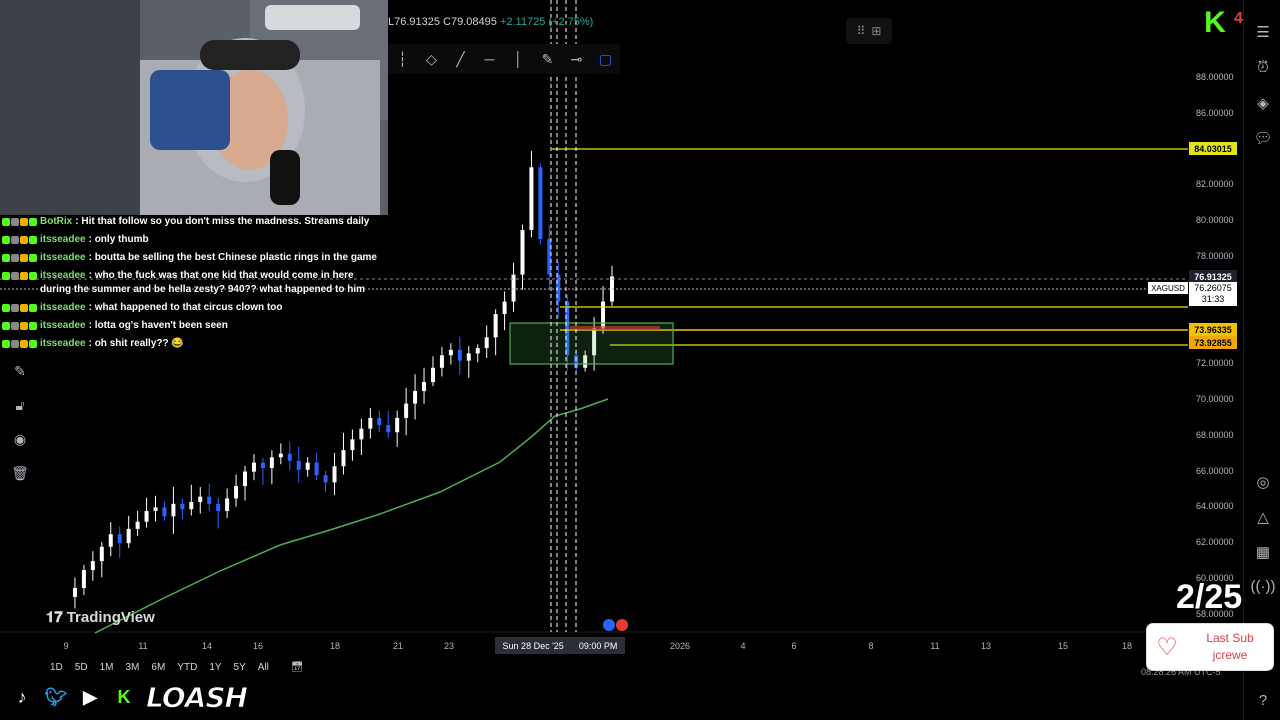 This screenshot has width=1280, height=720. What do you see at coordinates (22, 697) in the screenshot?
I see `tiktok-icon: ♪` at bounding box center [22, 697].